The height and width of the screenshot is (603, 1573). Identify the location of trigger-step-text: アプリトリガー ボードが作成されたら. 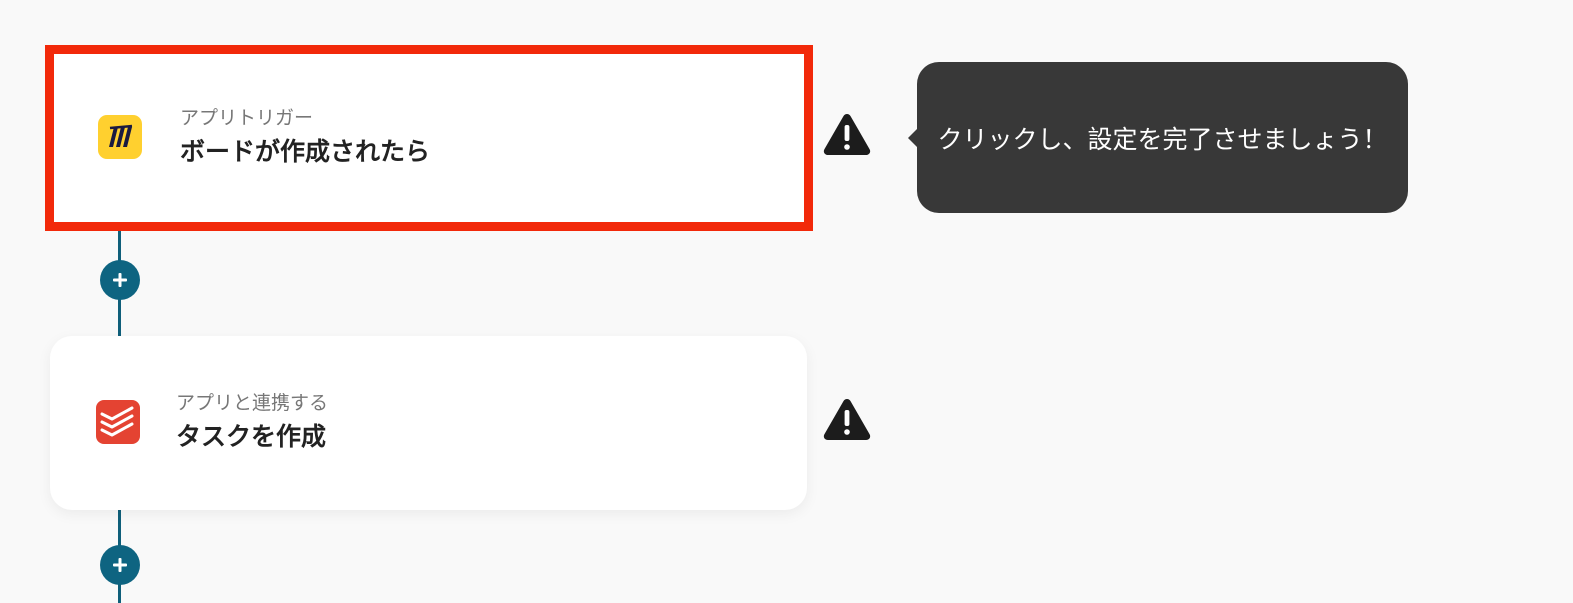
(305, 137).